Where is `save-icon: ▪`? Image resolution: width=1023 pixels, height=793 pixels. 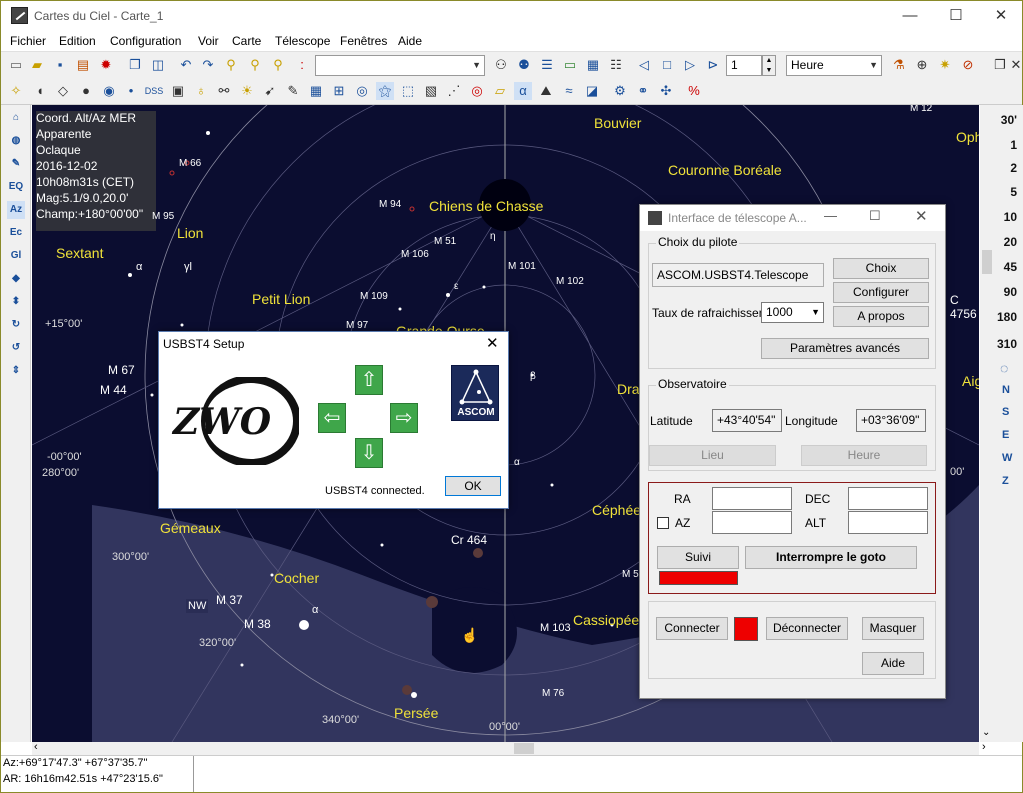 save-icon: ▪ is located at coordinates (60, 65).